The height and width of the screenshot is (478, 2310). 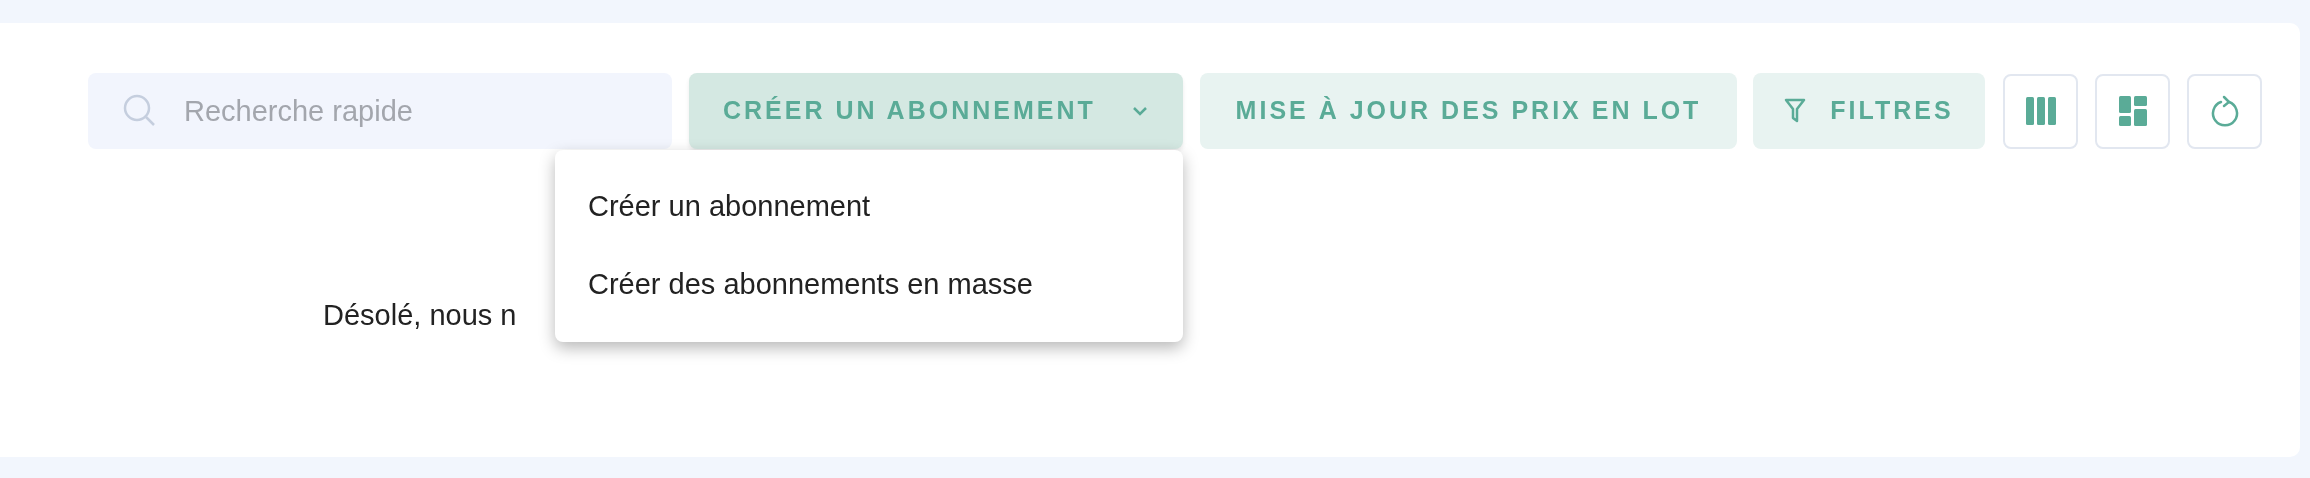 I want to click on refresh-button, so click(x=2224, y=111).